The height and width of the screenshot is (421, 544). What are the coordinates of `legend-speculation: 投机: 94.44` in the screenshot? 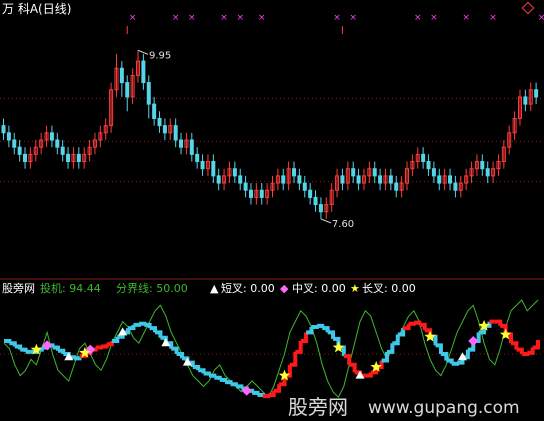 It's located at (70, 288).